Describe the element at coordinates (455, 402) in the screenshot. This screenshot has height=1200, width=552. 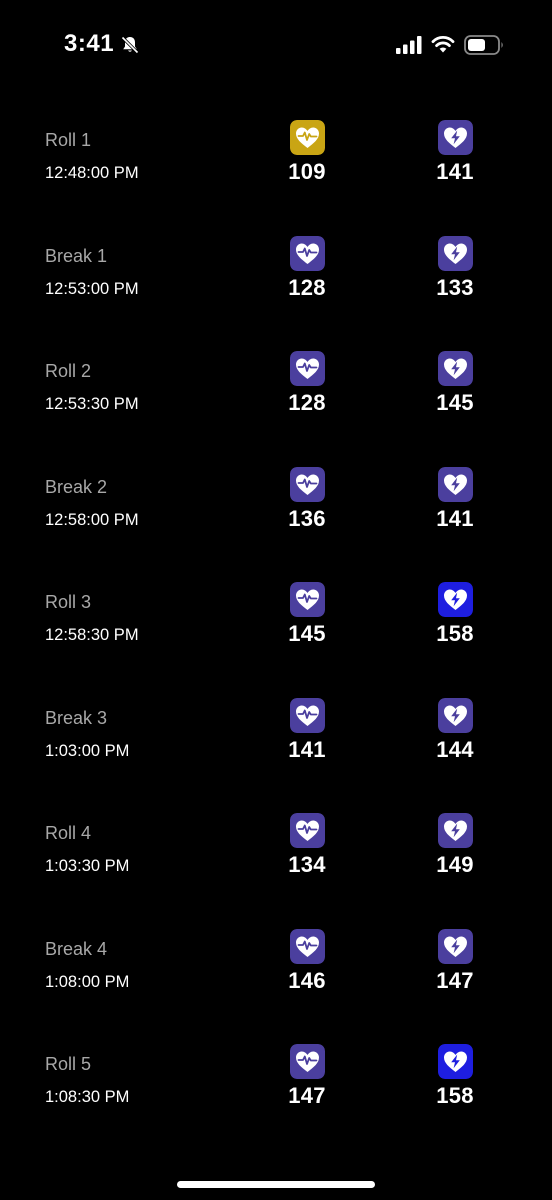
I see `peak-heart-rate-value: 145` at that location.